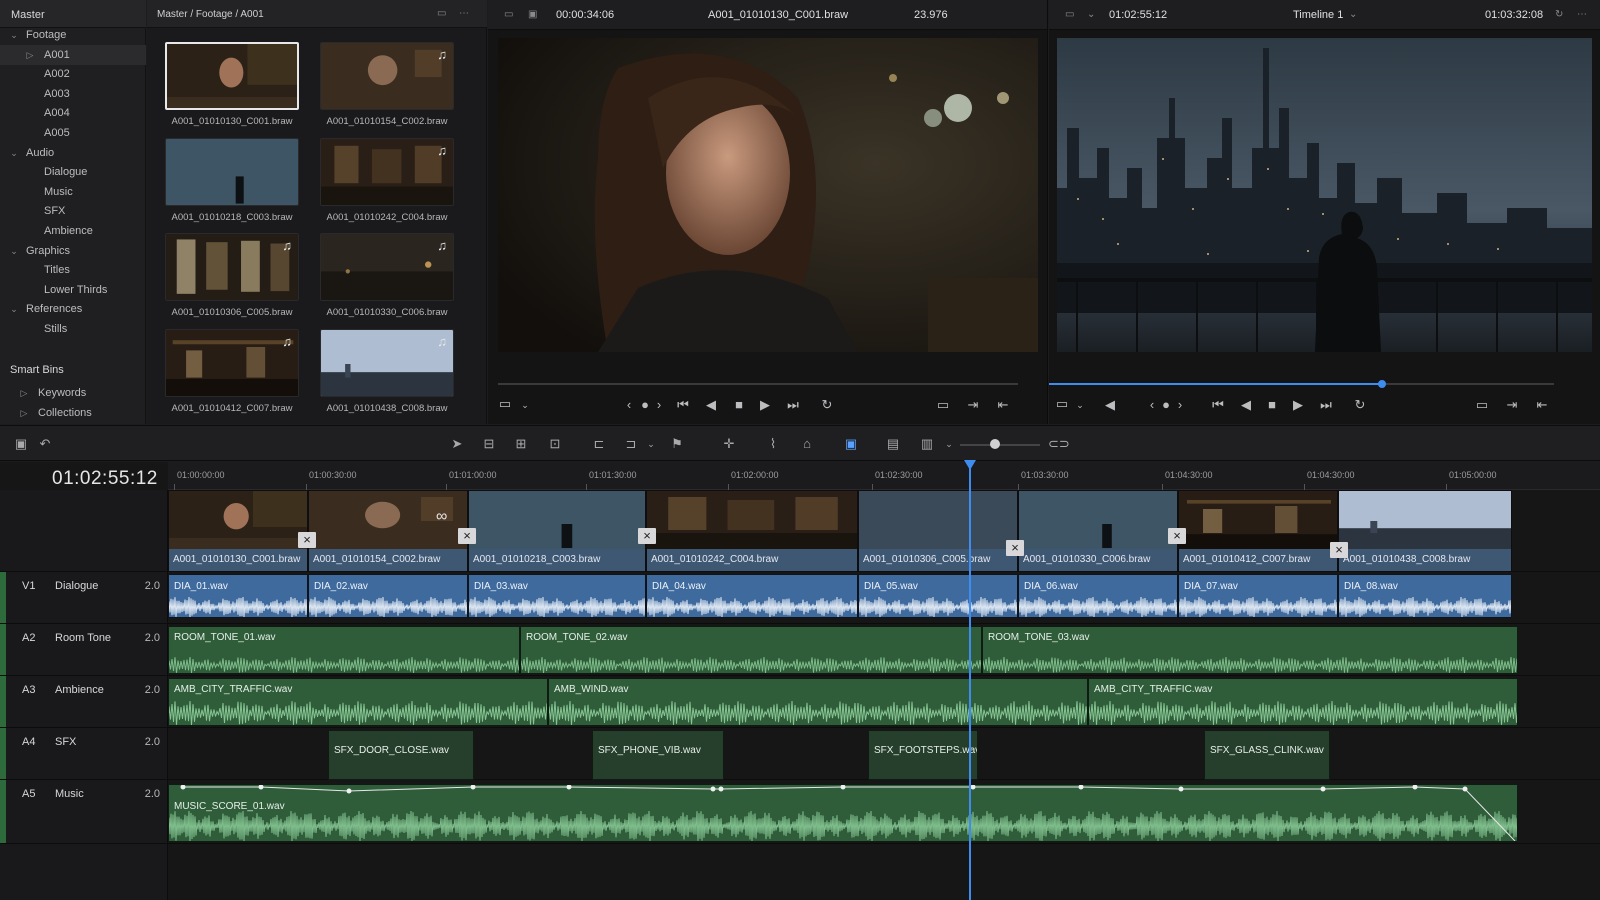 The width and height of the screenshot is (1600, 900). What do you see at coordinates (533, 15) in the screenshot?
I see `viewer-mode-icon: ▣` at bounding box center [533, 15].